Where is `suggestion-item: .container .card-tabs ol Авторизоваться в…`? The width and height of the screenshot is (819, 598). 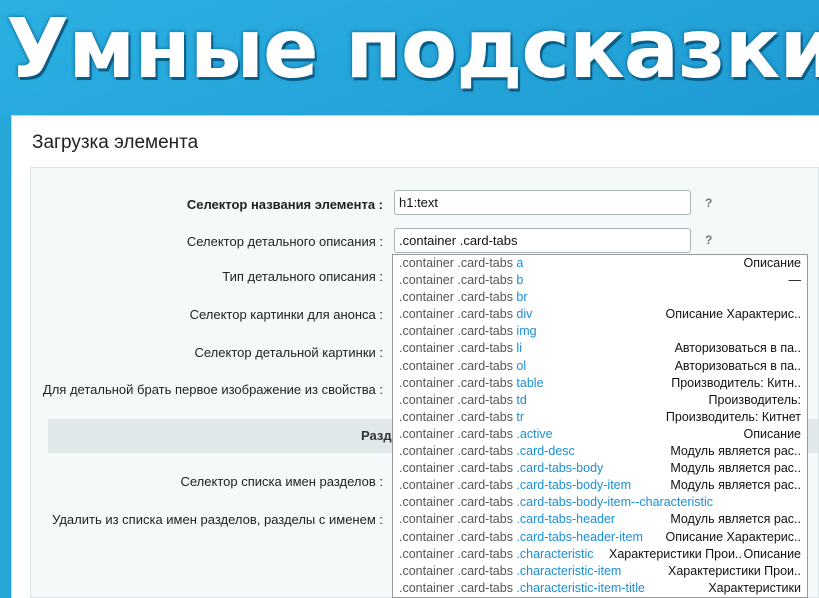
suggestion-item: .container .card-tabs ol Авторизоваться в… is located at coordinates (600, 366).